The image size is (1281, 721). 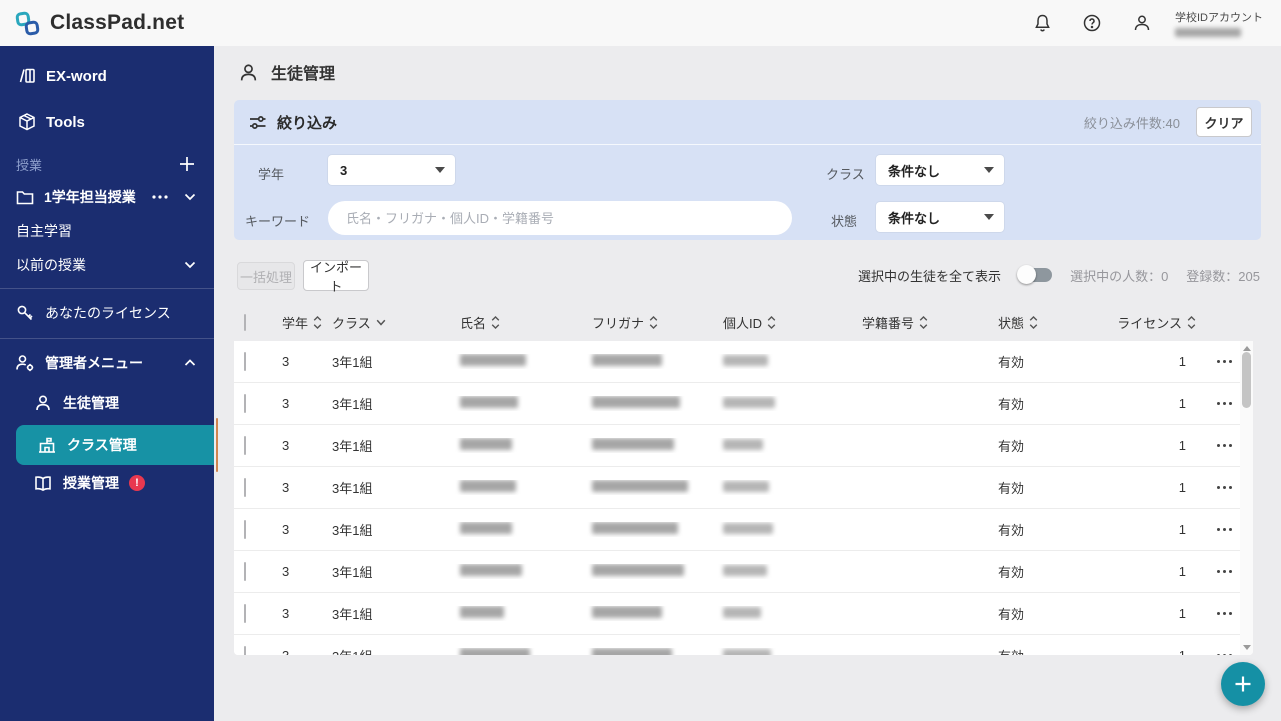 What do you see at coordinates (1246, 498) in the screenshot?
I see `table-scrollbar` at bounding box center [1246, 498].